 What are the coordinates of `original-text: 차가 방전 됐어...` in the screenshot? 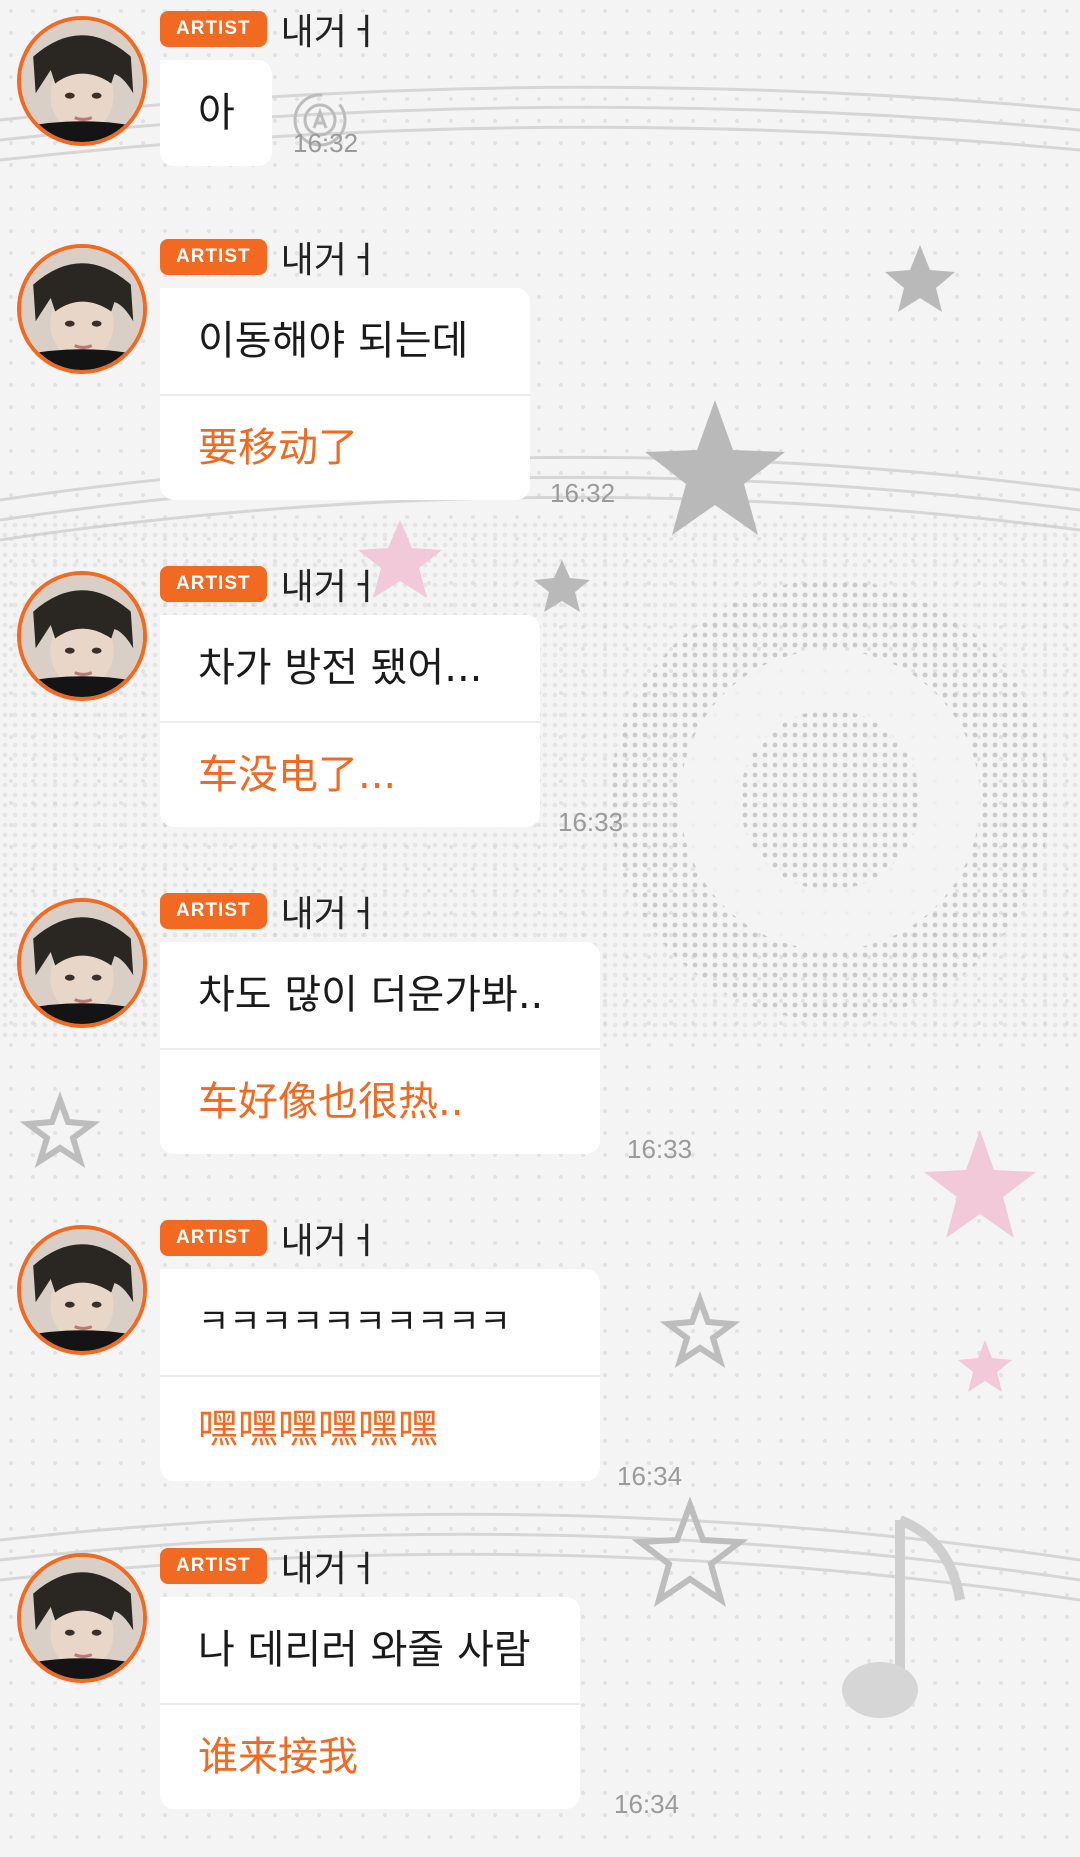 It's located at (340, 668).